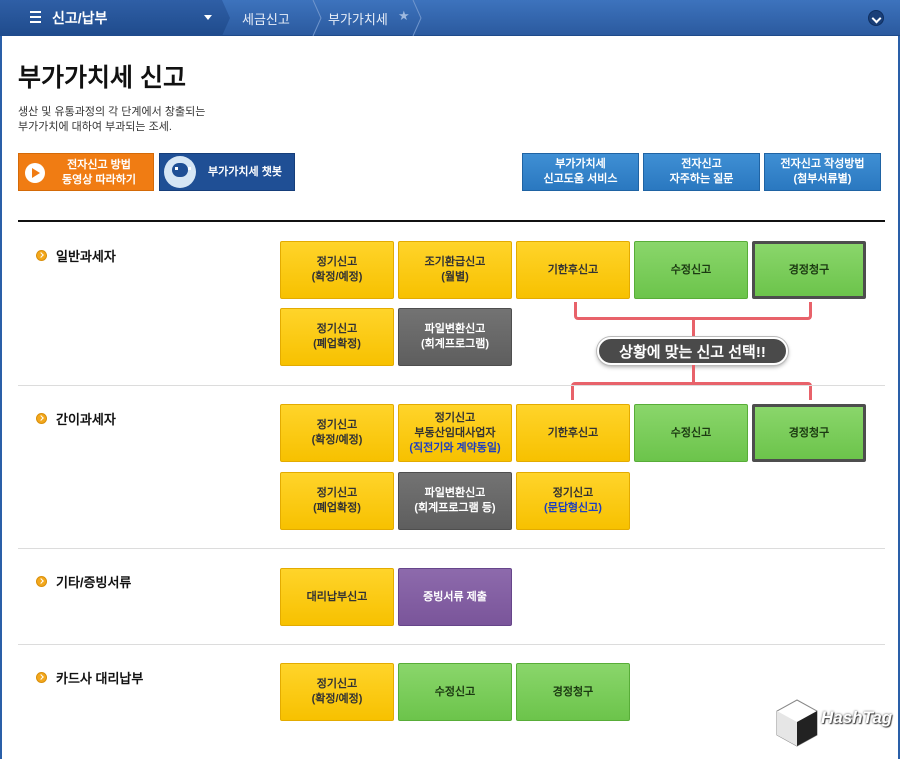  I want to click on label-line: 부가가치세, so click(580, 164).